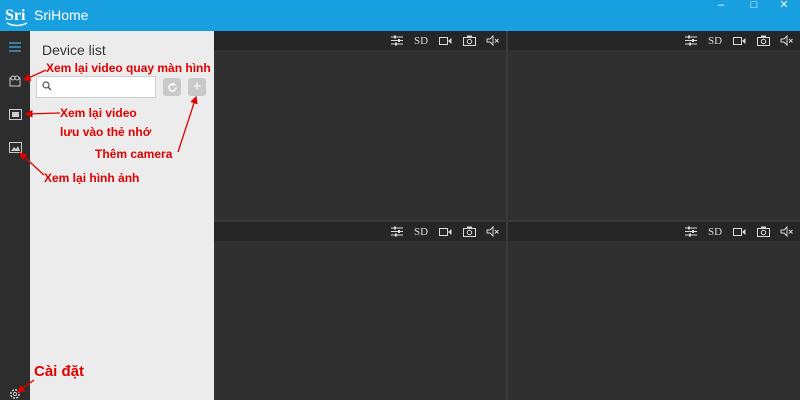  I want to click on film-icon, so click(15, 114).